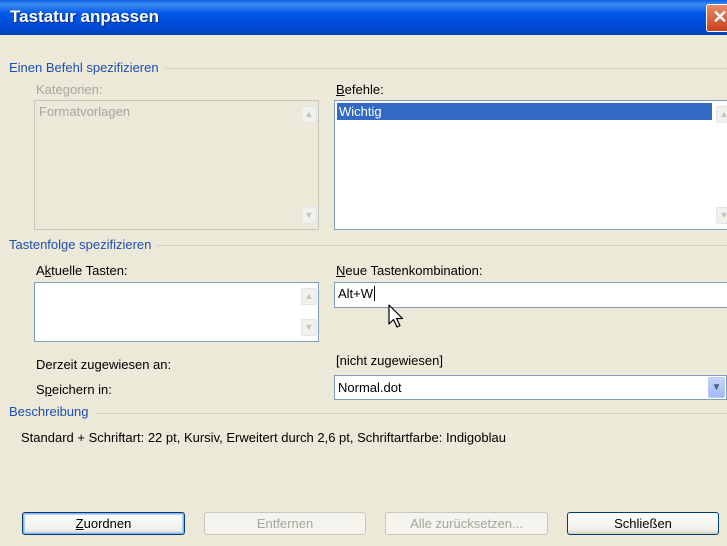  I want to click on close-icon: ✕, so click(716, 18).